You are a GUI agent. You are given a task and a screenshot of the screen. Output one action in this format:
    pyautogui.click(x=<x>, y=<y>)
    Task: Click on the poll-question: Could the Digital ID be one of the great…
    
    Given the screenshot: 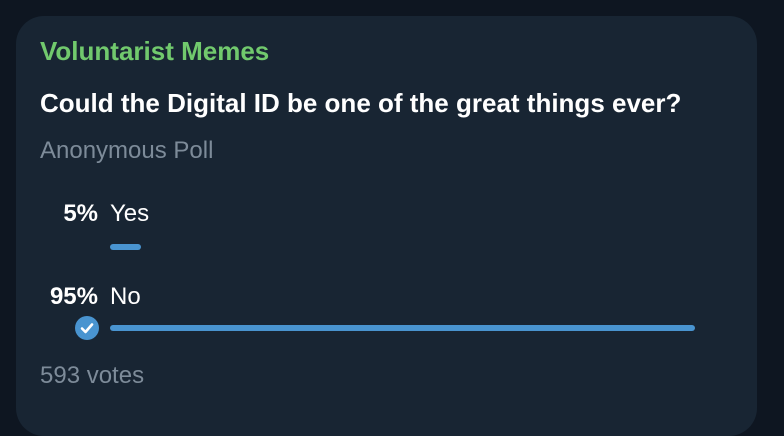 What is the action you would take?
    pyautogui.click(x=361, y=103)
    